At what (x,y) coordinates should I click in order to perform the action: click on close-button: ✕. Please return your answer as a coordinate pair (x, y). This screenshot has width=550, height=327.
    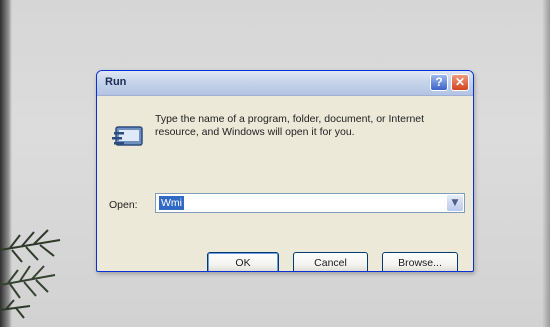
    Looking at the image, I should click on (460, 82).